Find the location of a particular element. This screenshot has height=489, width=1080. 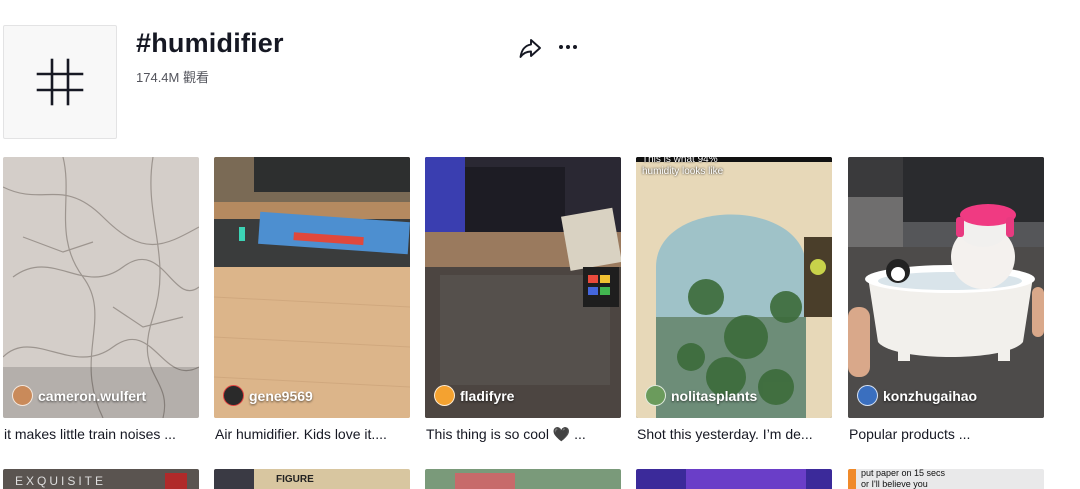

video-thumbnail: EXQUISITE is located at coordinates (101, 479).